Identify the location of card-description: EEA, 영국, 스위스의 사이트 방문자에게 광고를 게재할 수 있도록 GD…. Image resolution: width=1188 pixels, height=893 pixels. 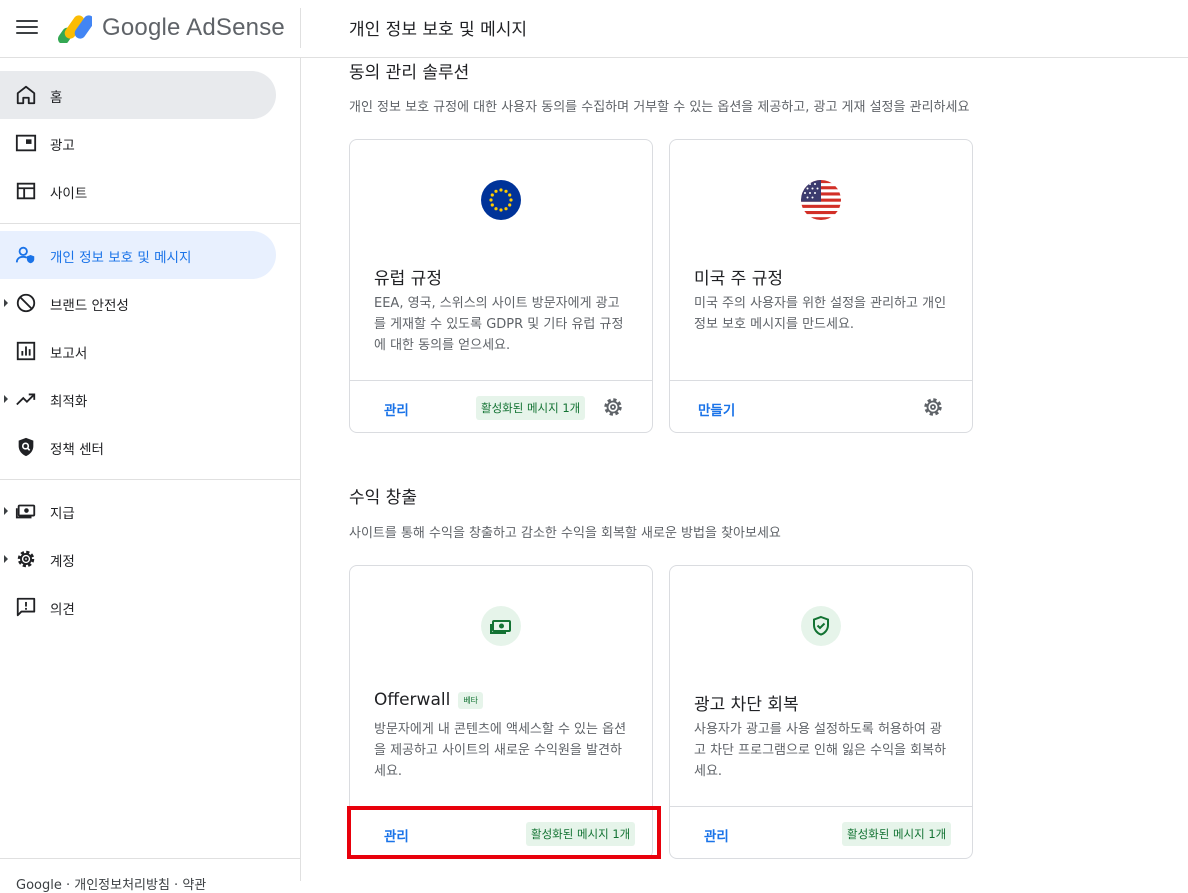
(499, 324).